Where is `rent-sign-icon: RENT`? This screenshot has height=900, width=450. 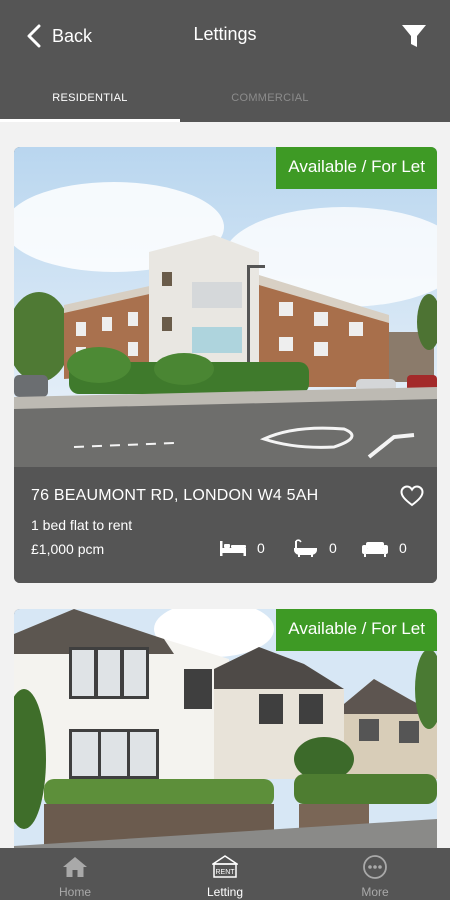 rent-sign-icon: RENT is located at coordinates (225, 866).